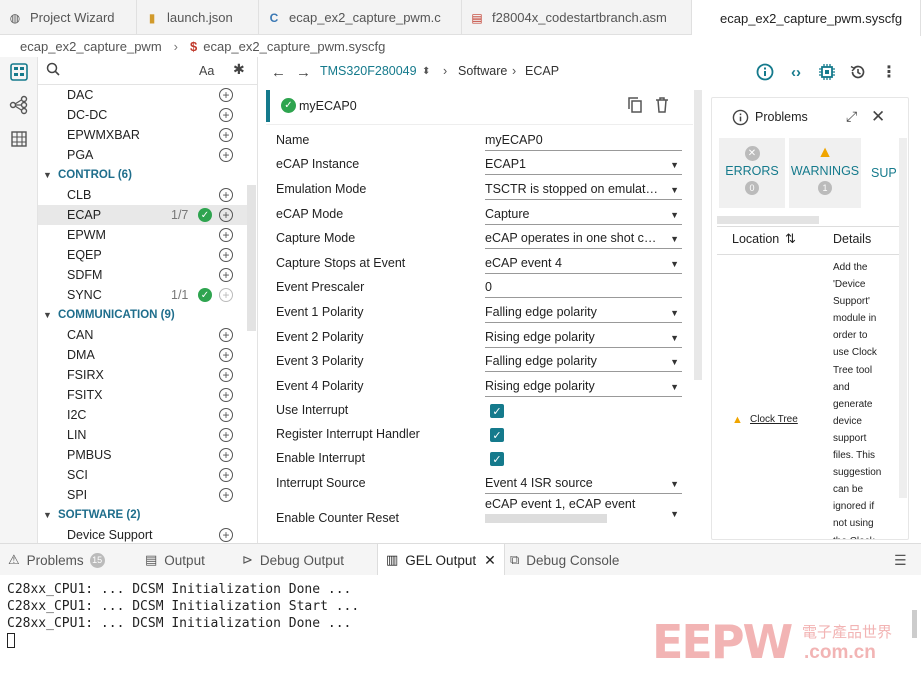 This screenshot has height=675, width=921. Describe the element at coordinates (790, 239) in the screenshot. I see `sort-icon: ⇅` at that location.